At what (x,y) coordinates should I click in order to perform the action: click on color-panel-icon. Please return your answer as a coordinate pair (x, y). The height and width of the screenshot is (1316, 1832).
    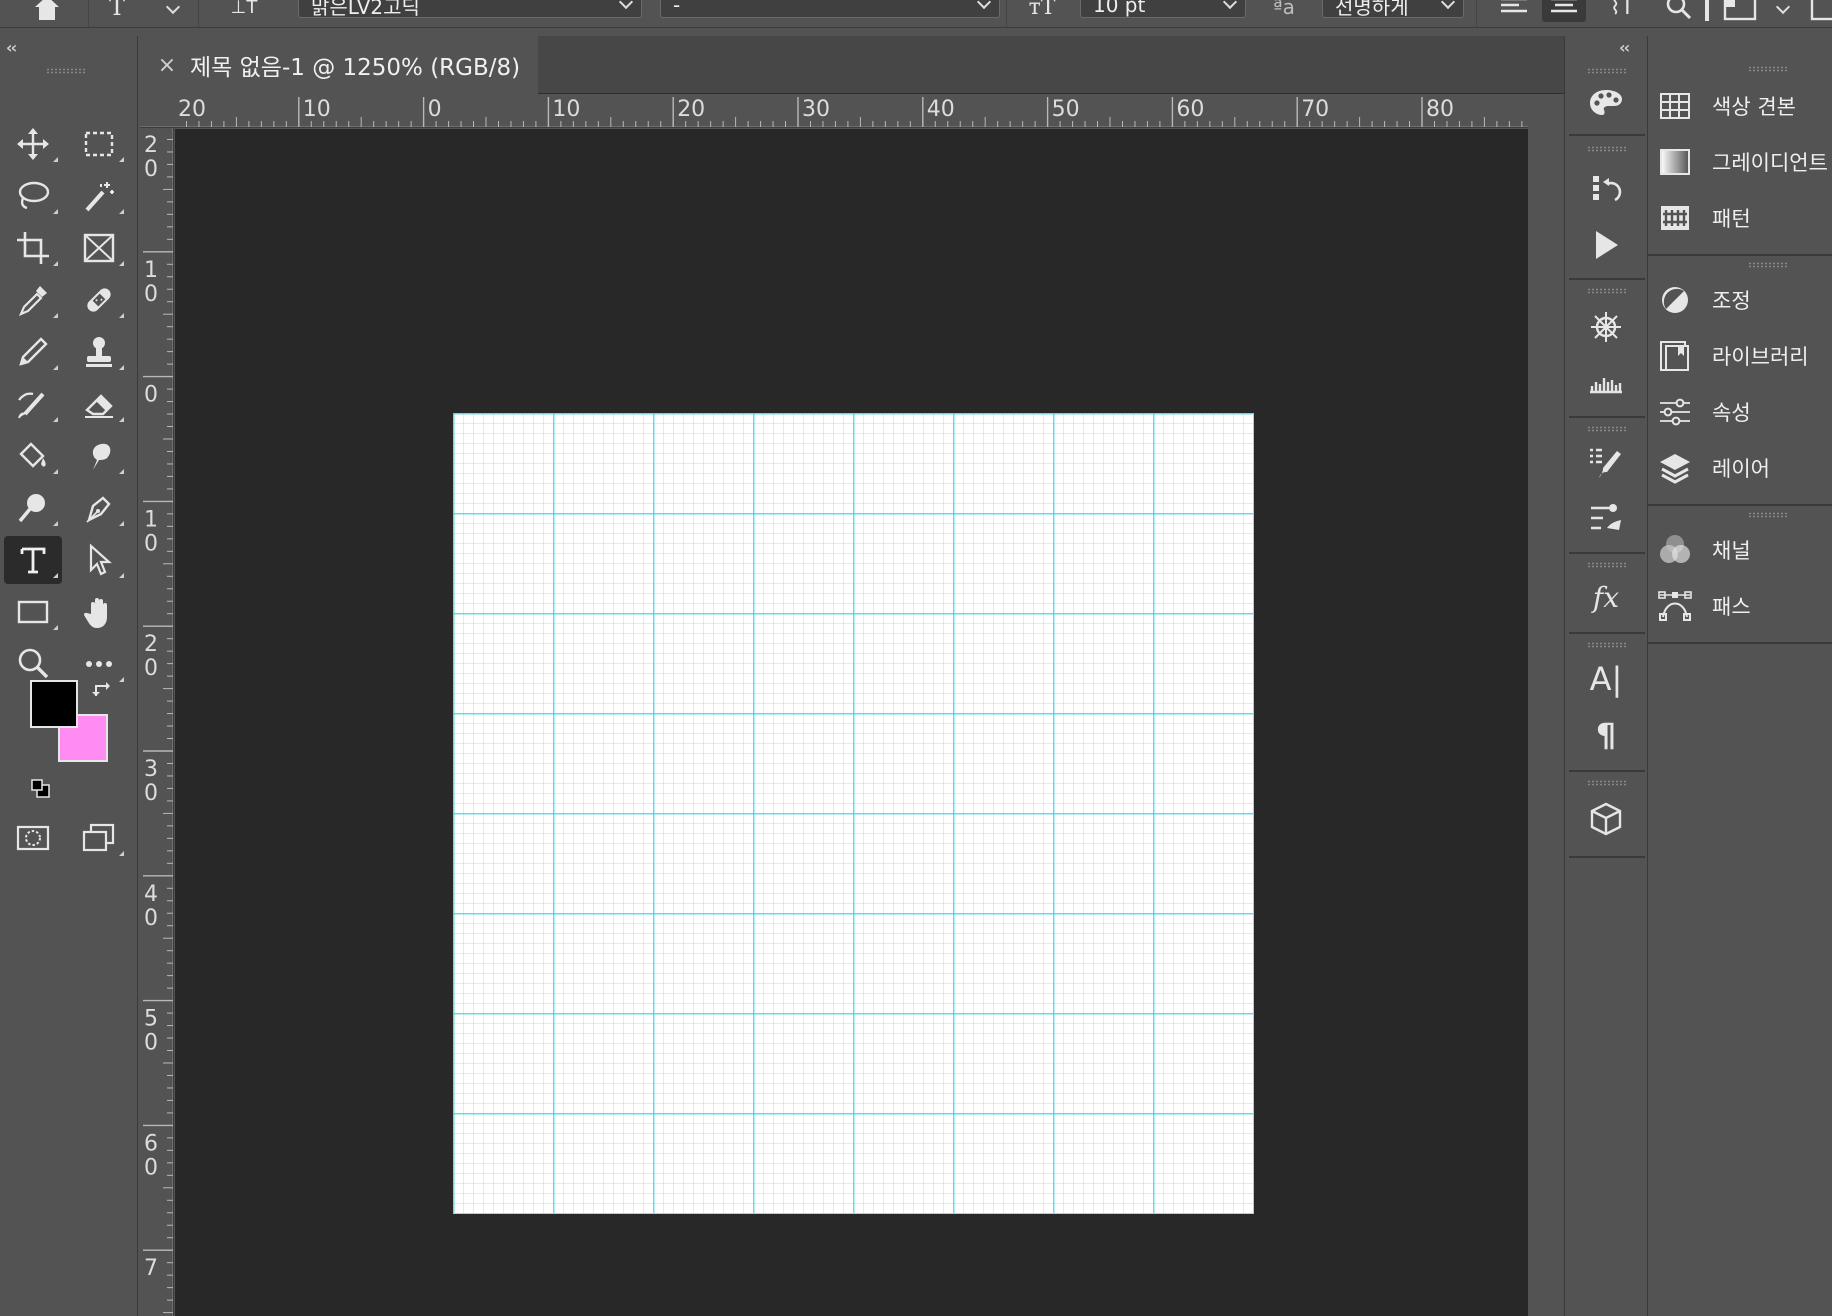
    Looking at the image, I should click on (1606, 103).